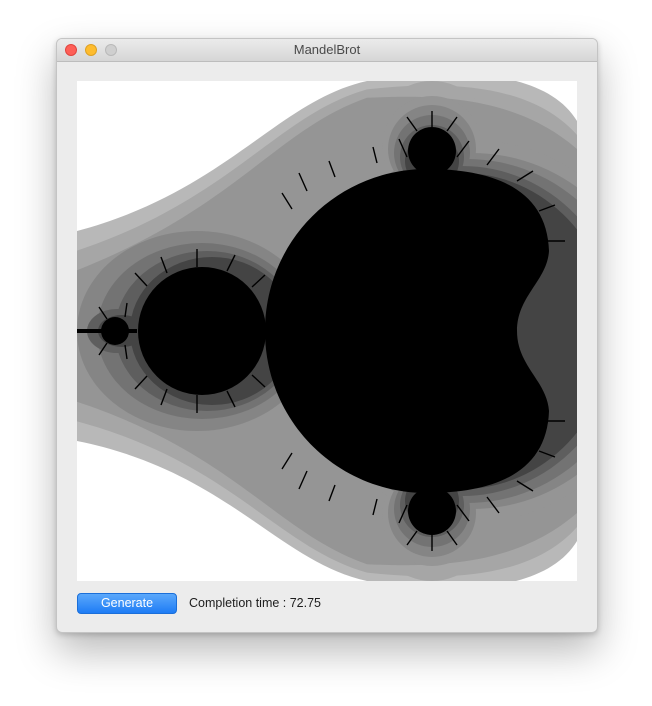  I want to click on completion-time-label: Completion time : 72.75, so click(255, 603).